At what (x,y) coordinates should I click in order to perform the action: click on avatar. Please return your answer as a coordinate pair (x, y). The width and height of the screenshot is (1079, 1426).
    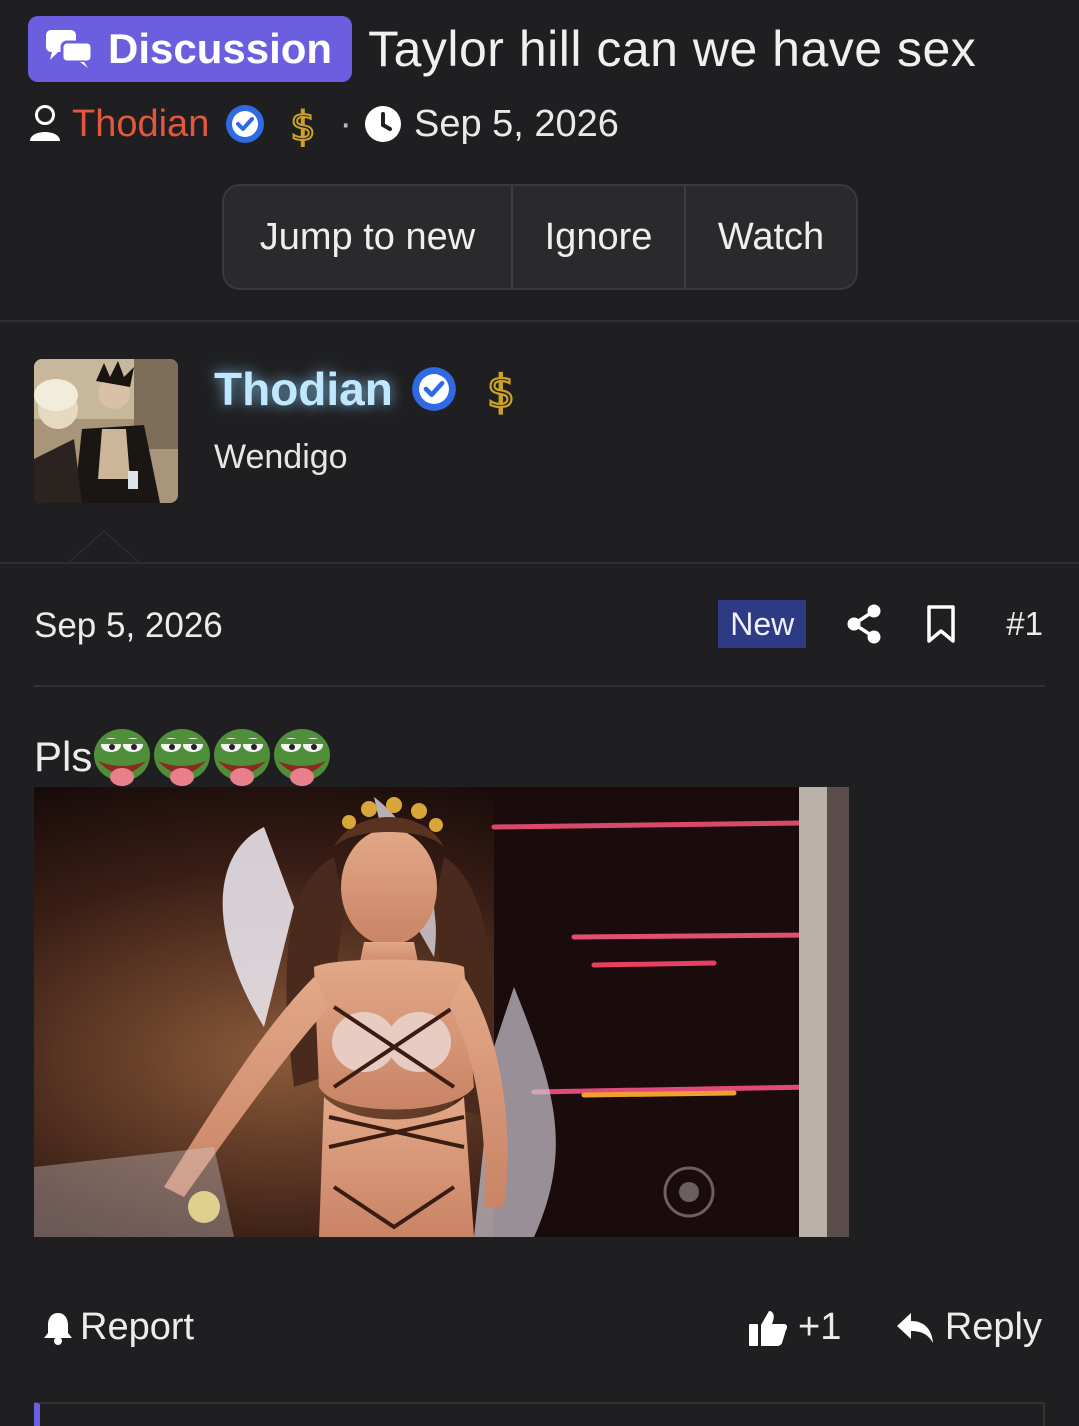
    Looking at the image, I should click on (106, 431).